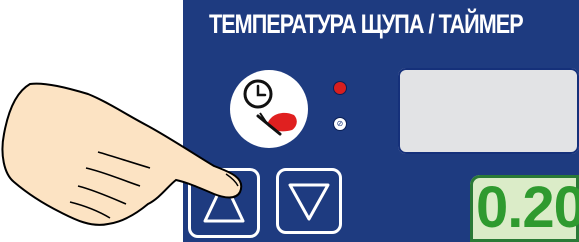 Image resolution: width=579 pixels, height=242 pixels. What do you see at coordinates (340, 124) in the screenshot?
I see `status-led: ⊘` at bounding box center [340, 124].